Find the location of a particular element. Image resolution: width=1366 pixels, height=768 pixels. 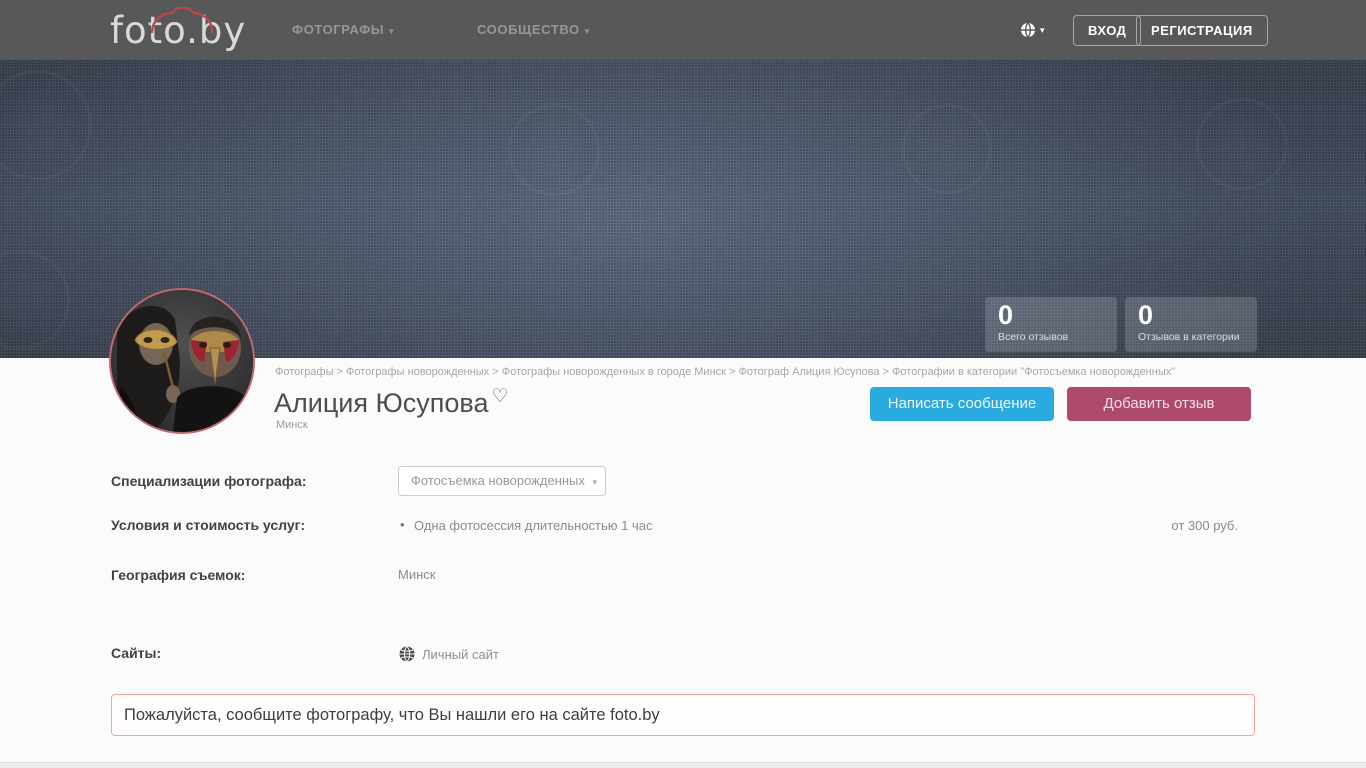

breadcrumb-item: Фотографы is located at coordinates (304, 372).